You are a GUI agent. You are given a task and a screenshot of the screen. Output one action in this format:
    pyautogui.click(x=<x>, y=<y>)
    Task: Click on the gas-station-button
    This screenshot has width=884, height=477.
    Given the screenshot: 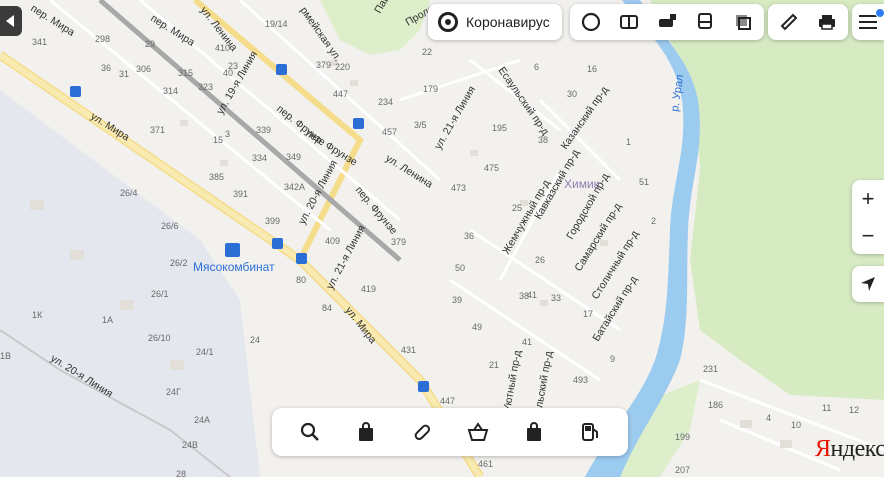 What is the action you would take?
    pyautogui.click(x=590, y=432)
    